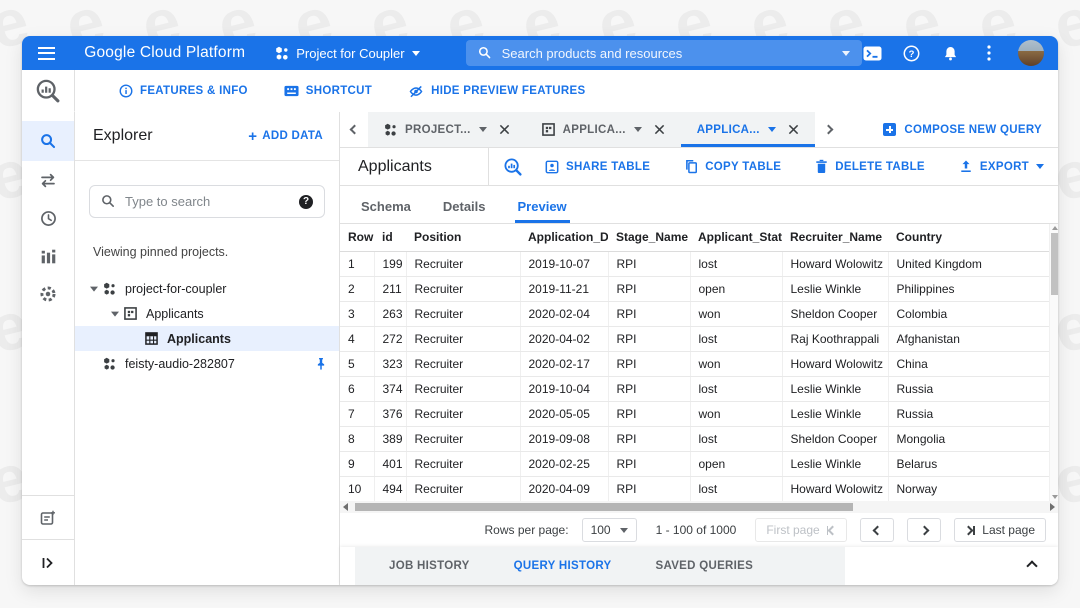 The height and width of the screenshot is (608, 1080). What do you see at coordinates (696, 530) in the screenshot?
I see `pagination-range: 1 - 100 of 1000` at bounding box center [696, 530].